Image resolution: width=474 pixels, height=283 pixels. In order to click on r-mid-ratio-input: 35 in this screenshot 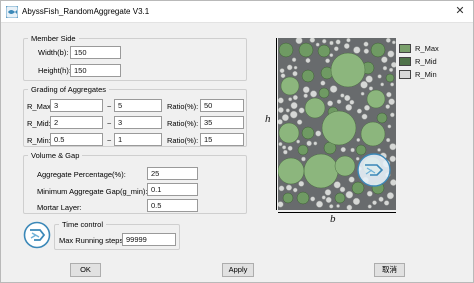, I will do `click(222, 122)`.